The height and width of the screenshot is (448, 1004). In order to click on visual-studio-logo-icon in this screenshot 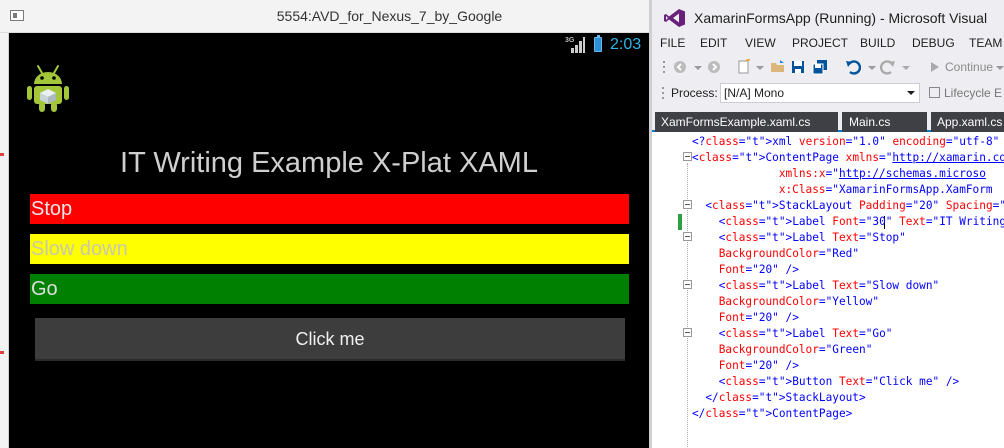, I will do `click(674, 18)`.